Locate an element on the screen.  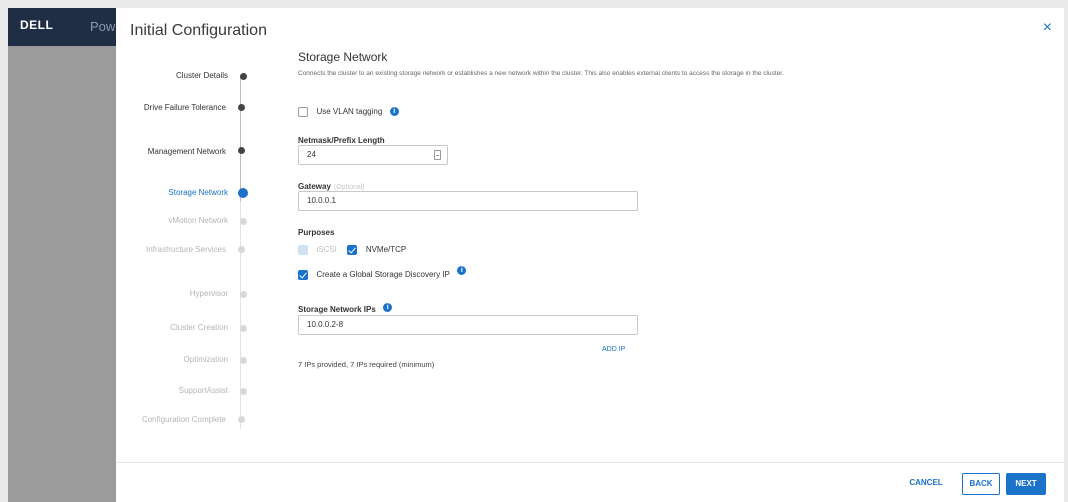
vlan-checkbox is located at coordinates (303, 111).